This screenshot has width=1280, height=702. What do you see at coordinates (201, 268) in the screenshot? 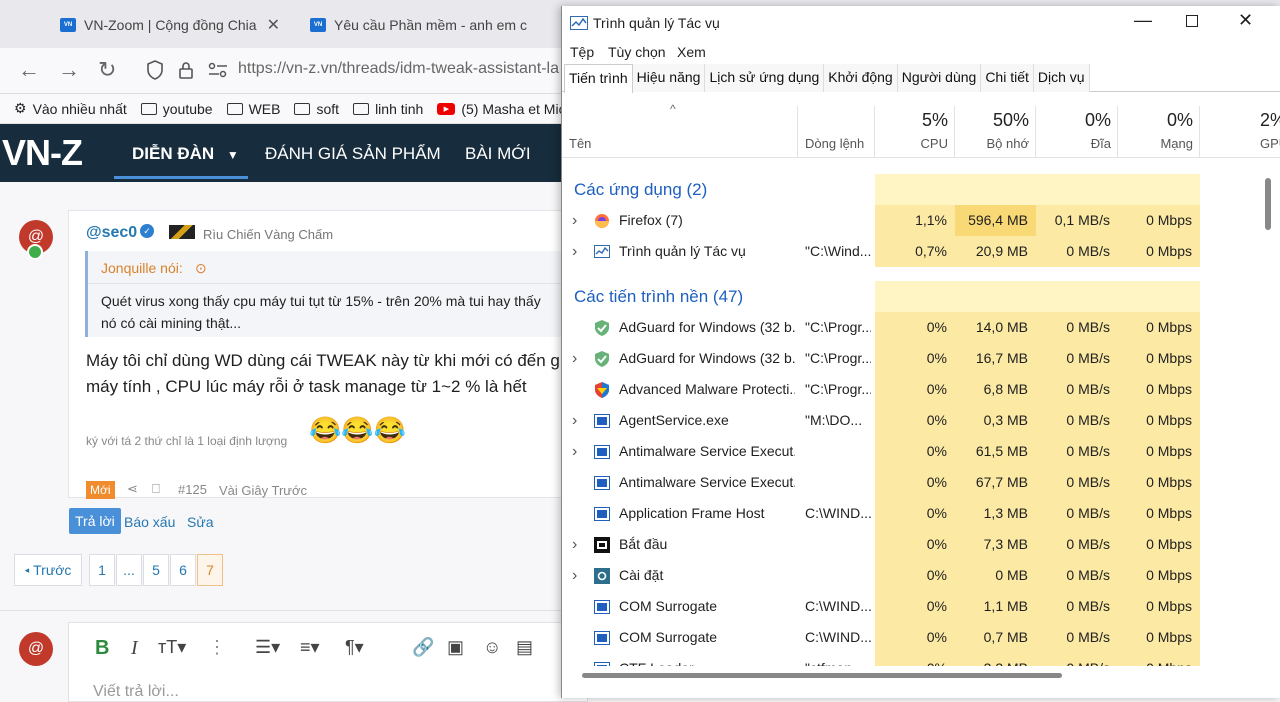
I see `quote-jump-icon: ⊙` at bounding box center [201, 268].